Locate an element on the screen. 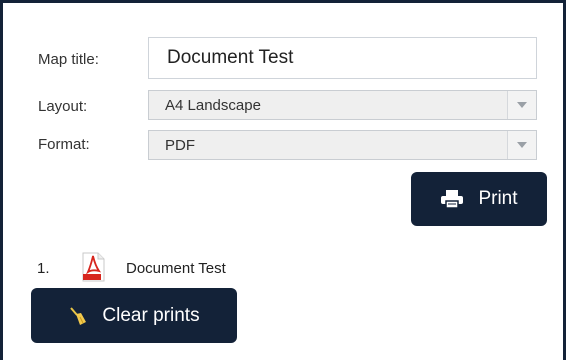  print-button: Print is located at coordinates (479, 199).